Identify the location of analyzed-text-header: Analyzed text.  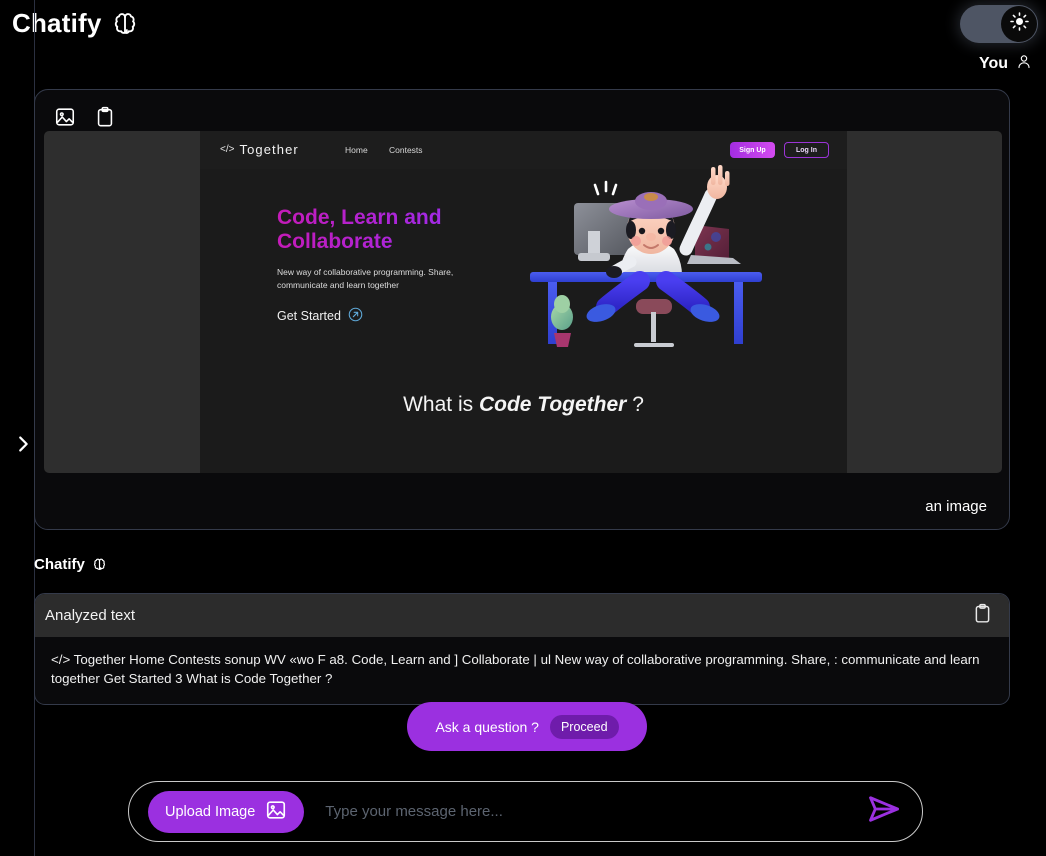
(522, 615).